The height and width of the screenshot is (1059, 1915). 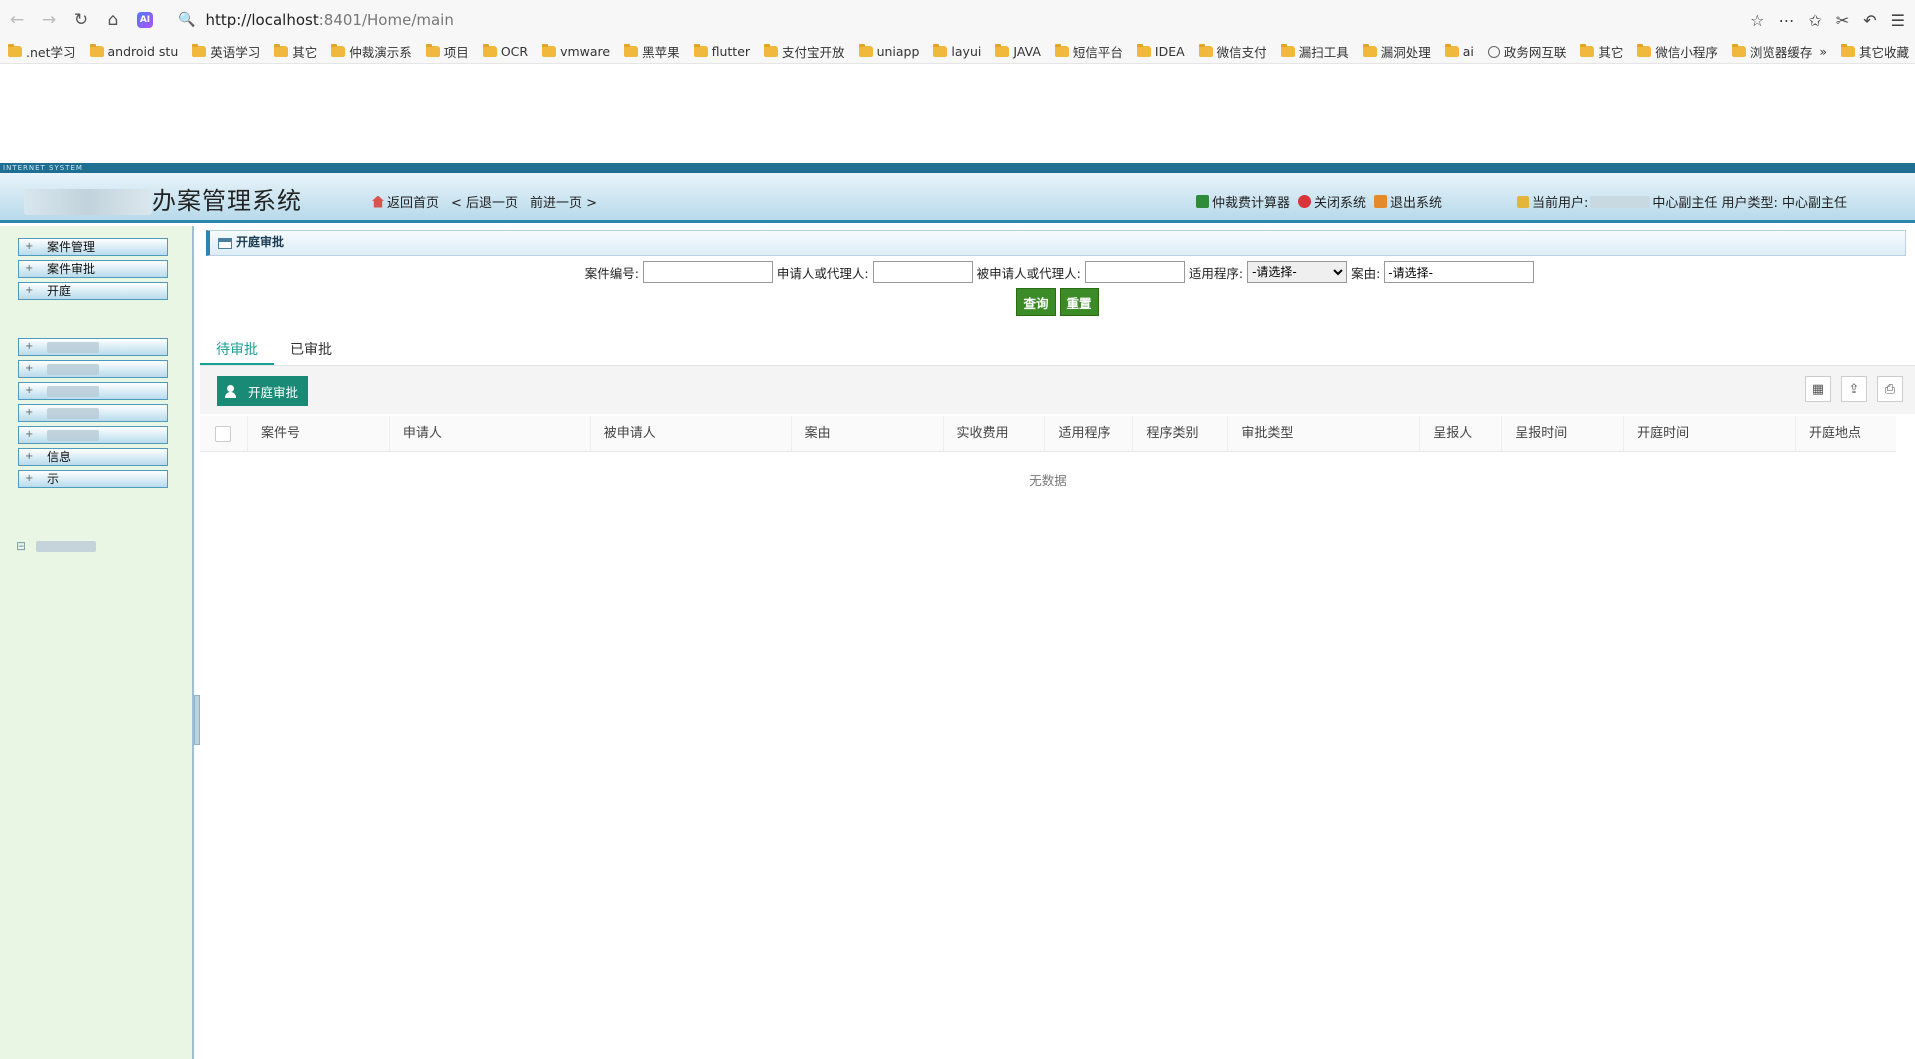 I want to click on reload-icon: ↻, so click(x=81, y=20).